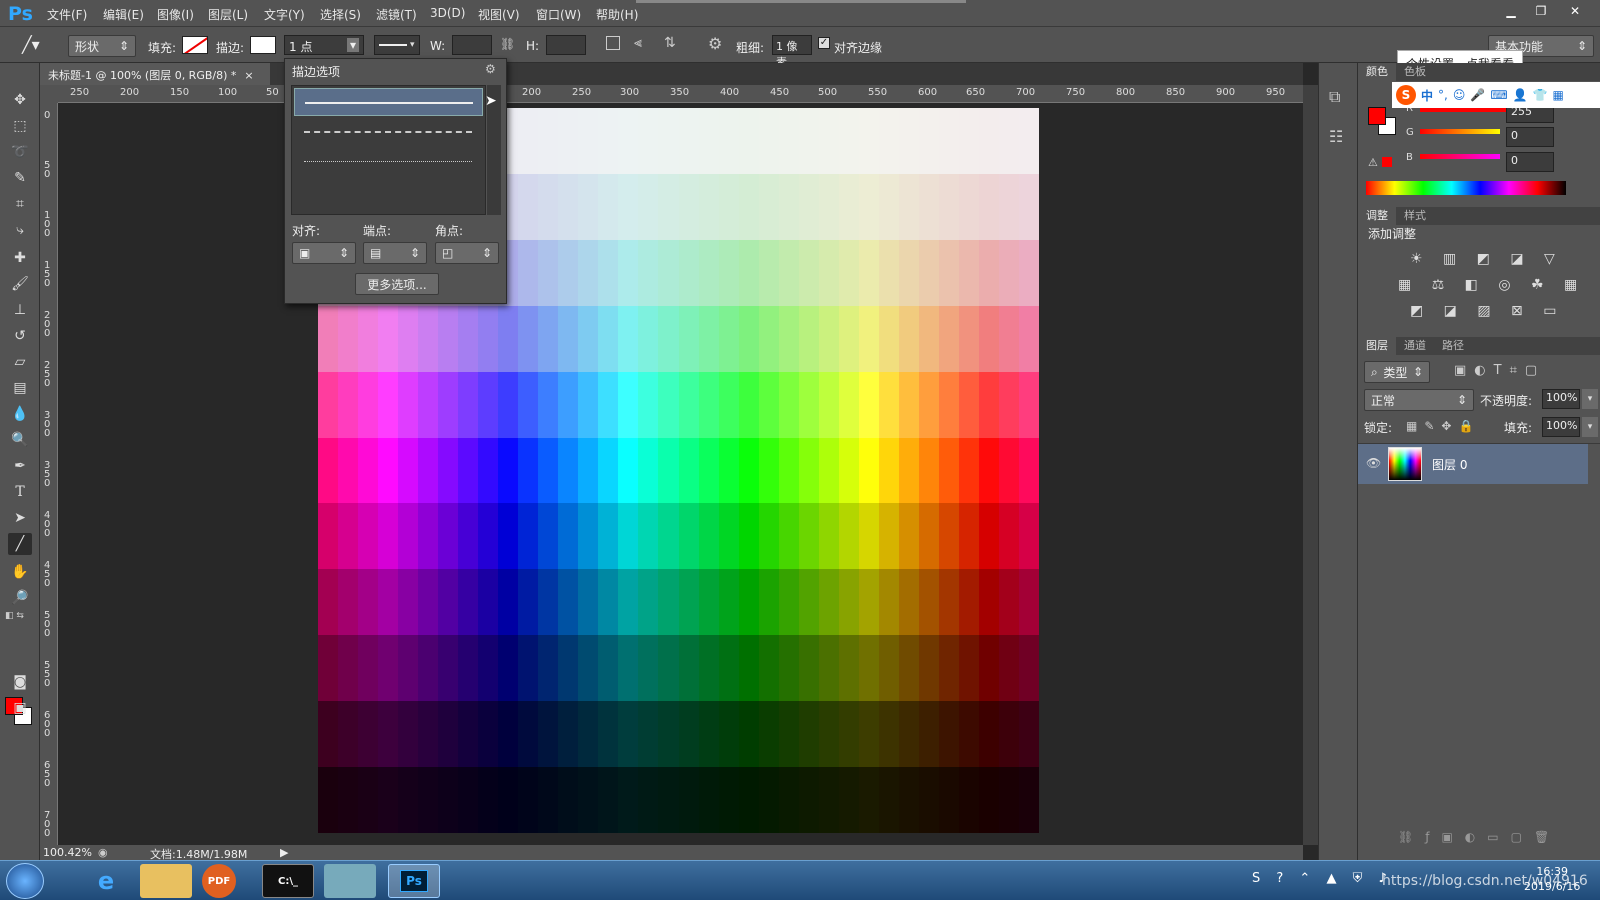 Image resolution: width=1600 pixels, height=900 pixels. What do you see at coordinates (20, 466) in the screenshot?
I see `pen-tool-icon: ✒` at bounding box center [20, 466].